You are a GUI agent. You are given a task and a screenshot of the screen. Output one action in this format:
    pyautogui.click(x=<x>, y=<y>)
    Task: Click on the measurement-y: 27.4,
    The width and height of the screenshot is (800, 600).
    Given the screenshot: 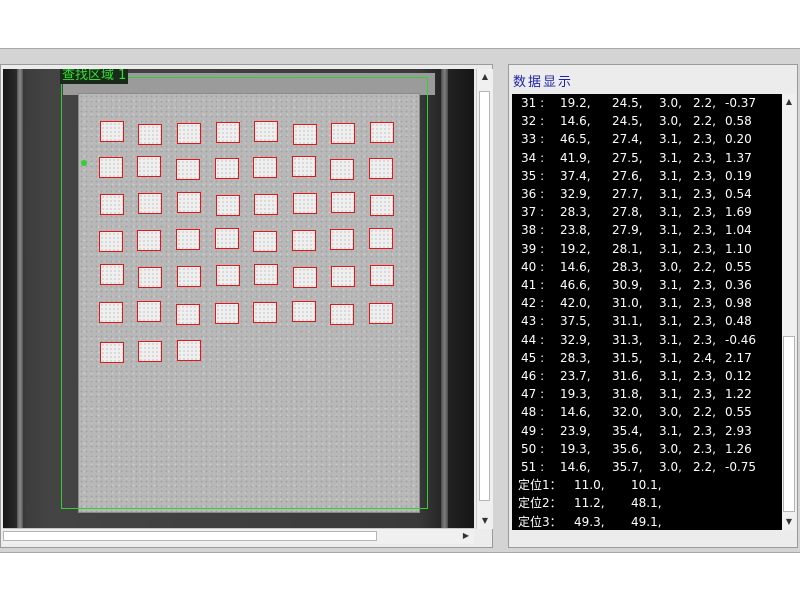 What is the action you would take?
    pyautogui.click(x=627, y=139)
    